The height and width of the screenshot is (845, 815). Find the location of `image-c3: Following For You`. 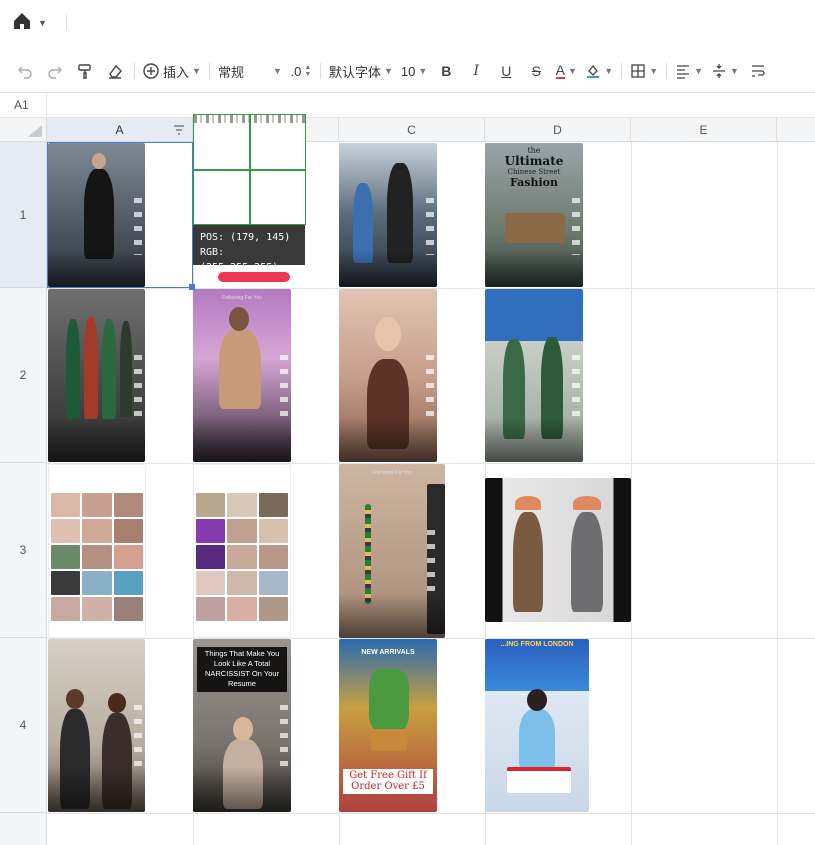

image-c3: Following For You is located at coordinates (392, 551).